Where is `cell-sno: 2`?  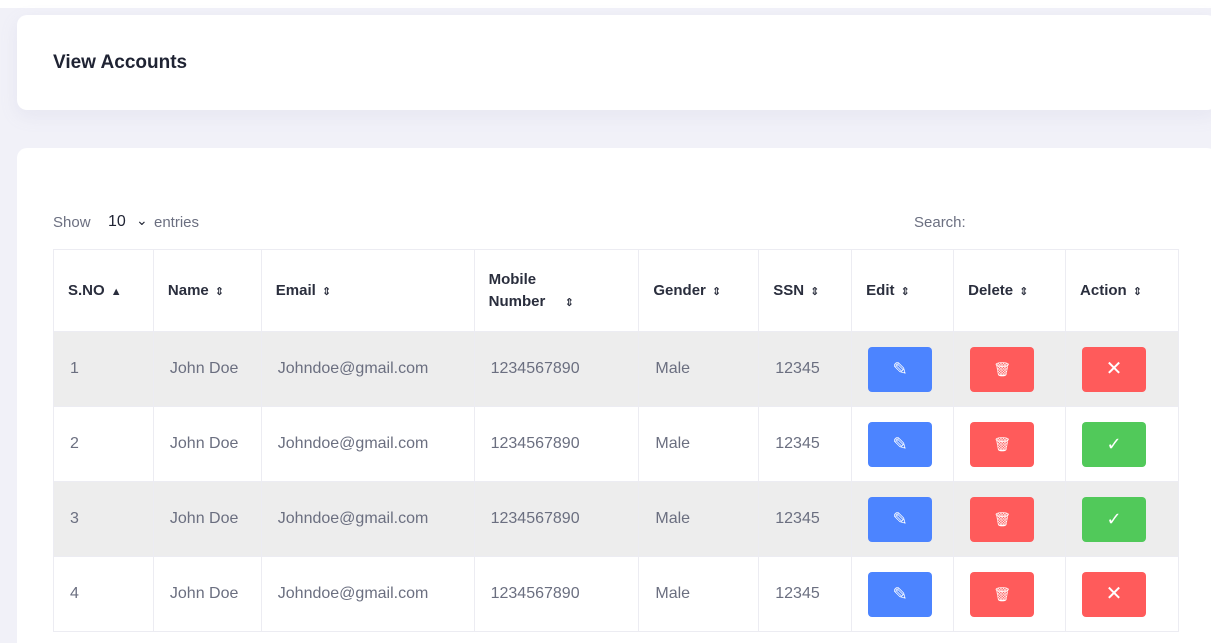
cell-sno: 2 is located at coordinates (103, 444).